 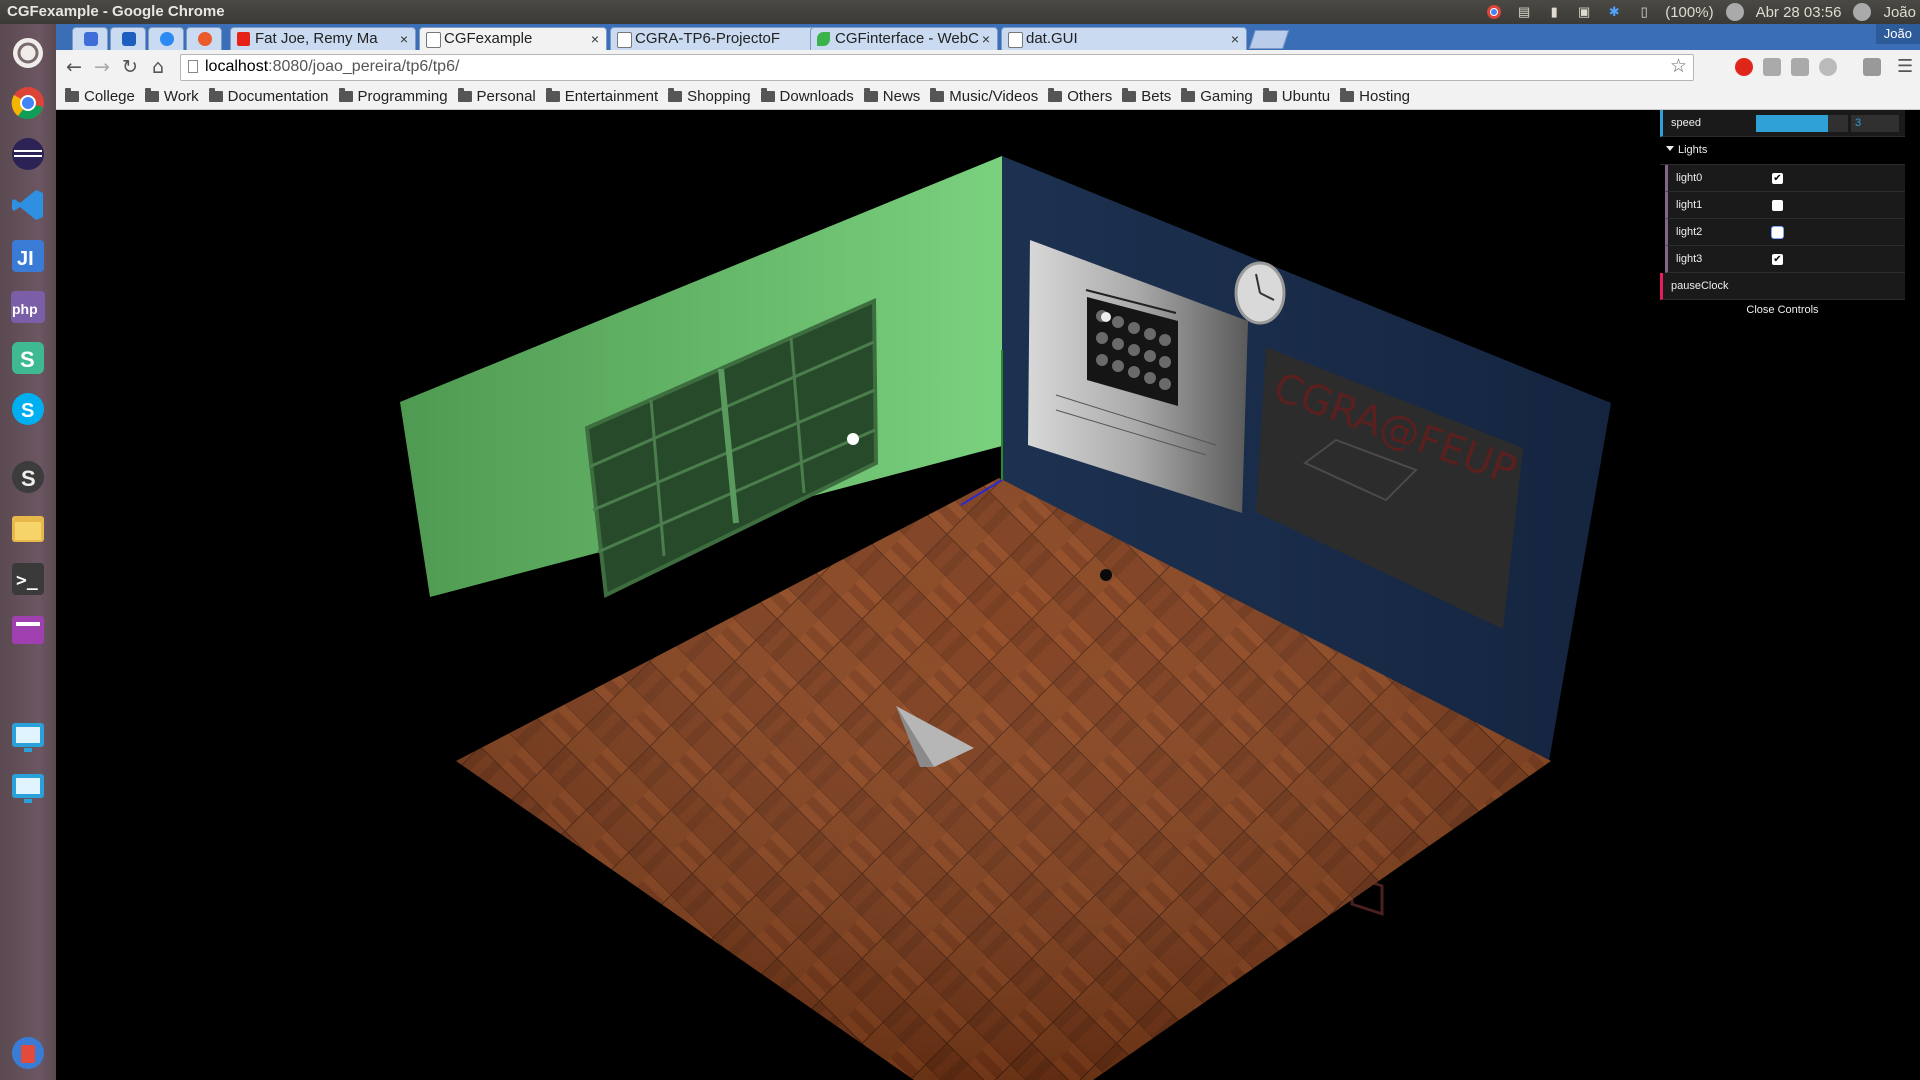 I want to click on terminal-icon: >_, so click(x=28, y=579).